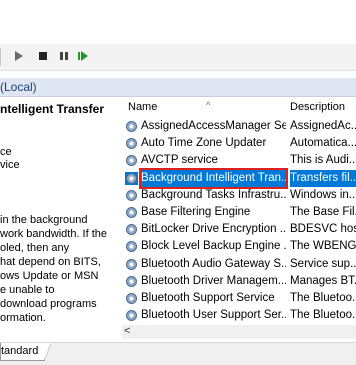 This screenshot has height=365, width=356. Describe the element at coordinates (178, 57) in the screenshot. I see `toolbar` at that location.